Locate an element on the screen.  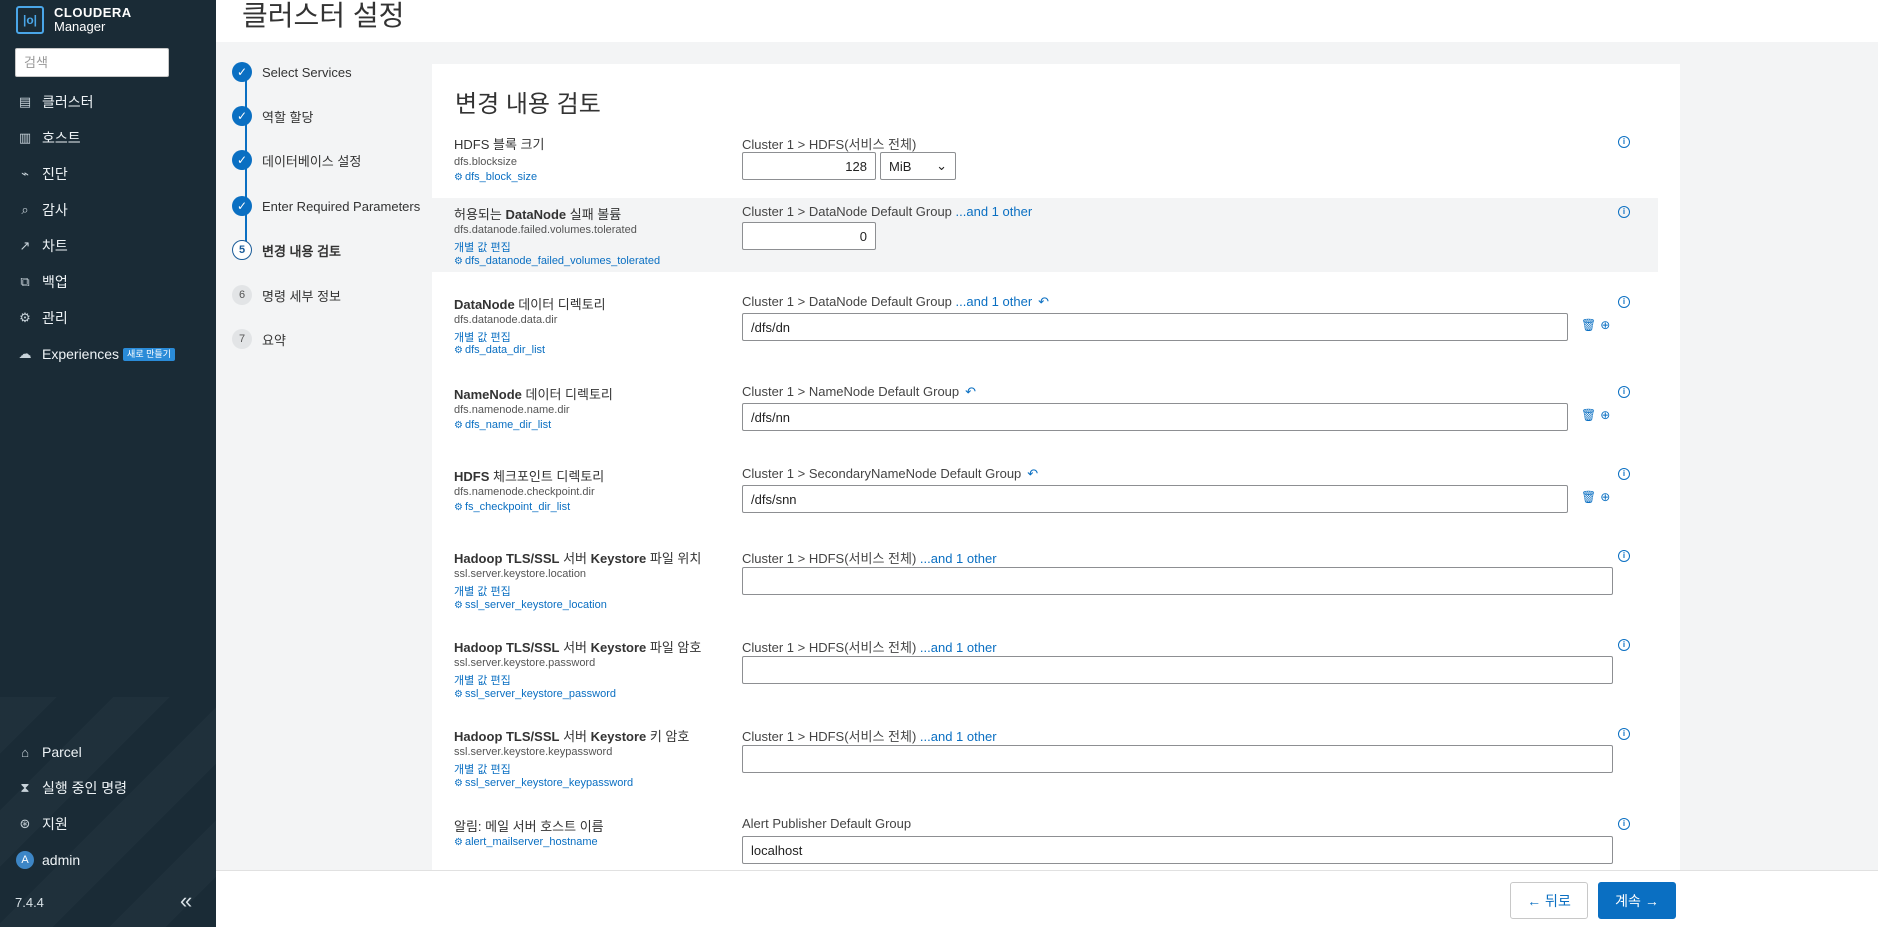
list-actions: 🗑 ⊕ is located at coordinates (1597, 497).